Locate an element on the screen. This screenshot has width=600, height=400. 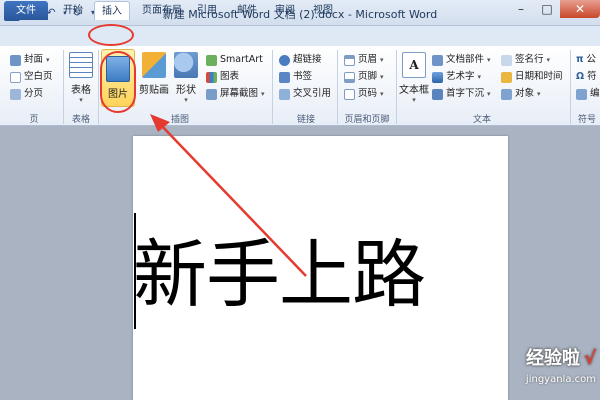
footer-icon is located at coordinates (349, 77).